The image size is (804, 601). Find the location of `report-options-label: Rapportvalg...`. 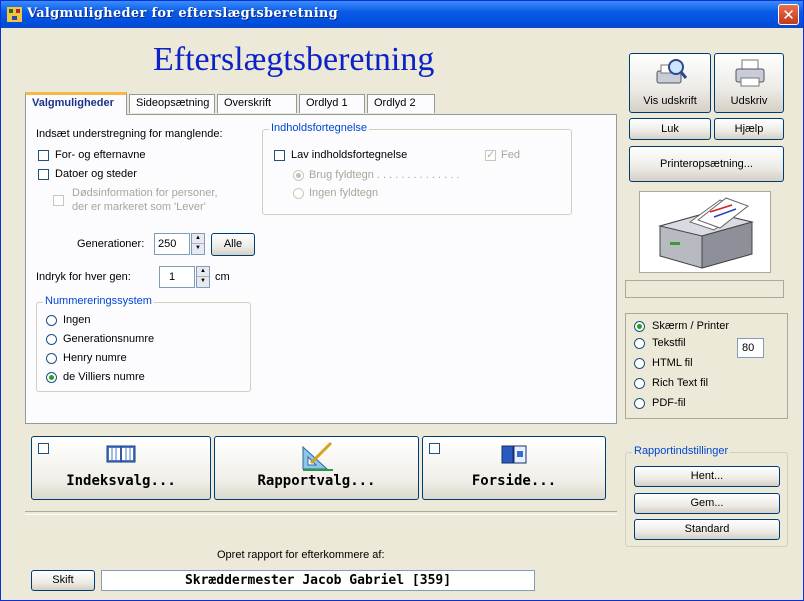

report-options-label: Rapportvalg... is located at coordinates (316, 481).